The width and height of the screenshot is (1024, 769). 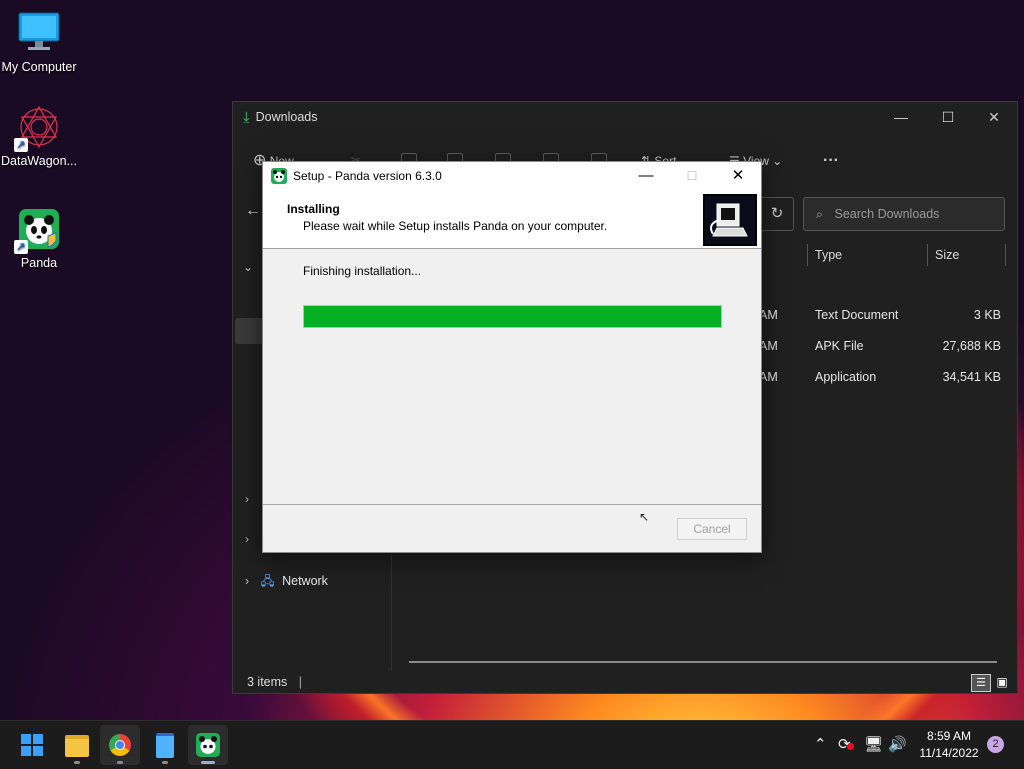 I want to click on taskbar-file-explorer, so click(x=77, y=745).